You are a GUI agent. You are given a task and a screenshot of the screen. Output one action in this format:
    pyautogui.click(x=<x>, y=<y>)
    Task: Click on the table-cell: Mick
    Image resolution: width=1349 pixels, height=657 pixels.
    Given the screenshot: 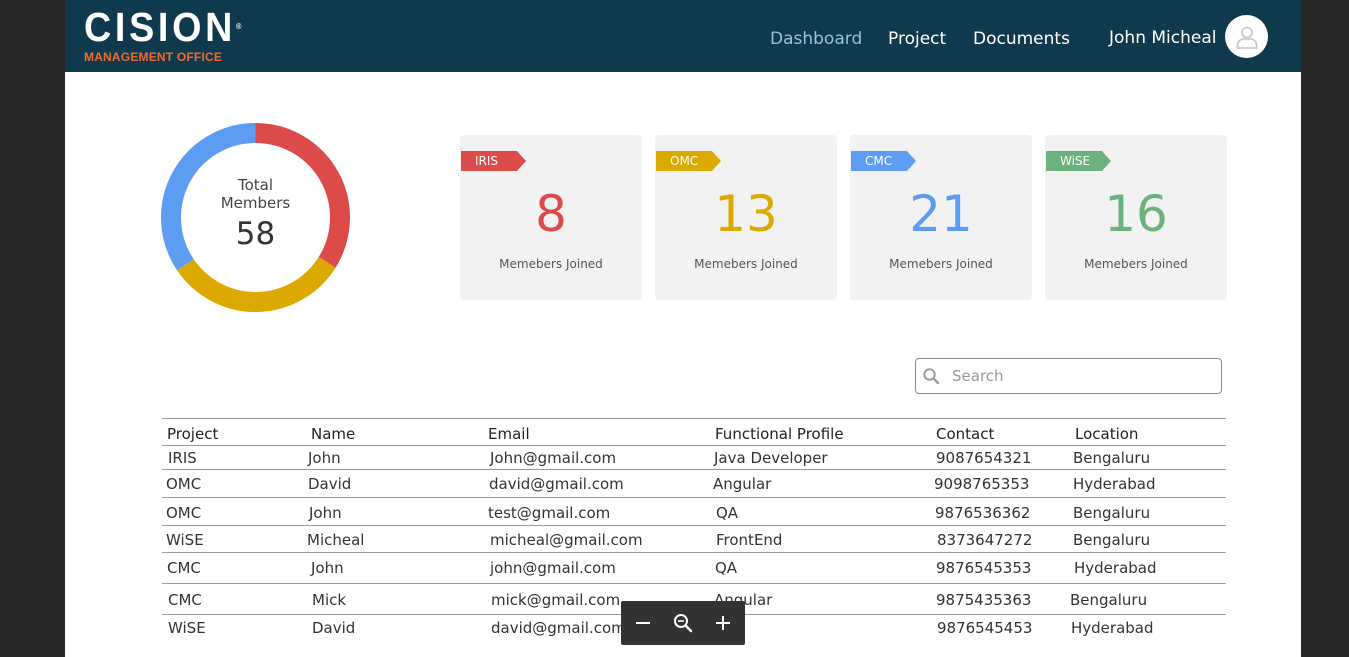 What is the action you would take?
    pyautogui.click(x=329, y=600)
    